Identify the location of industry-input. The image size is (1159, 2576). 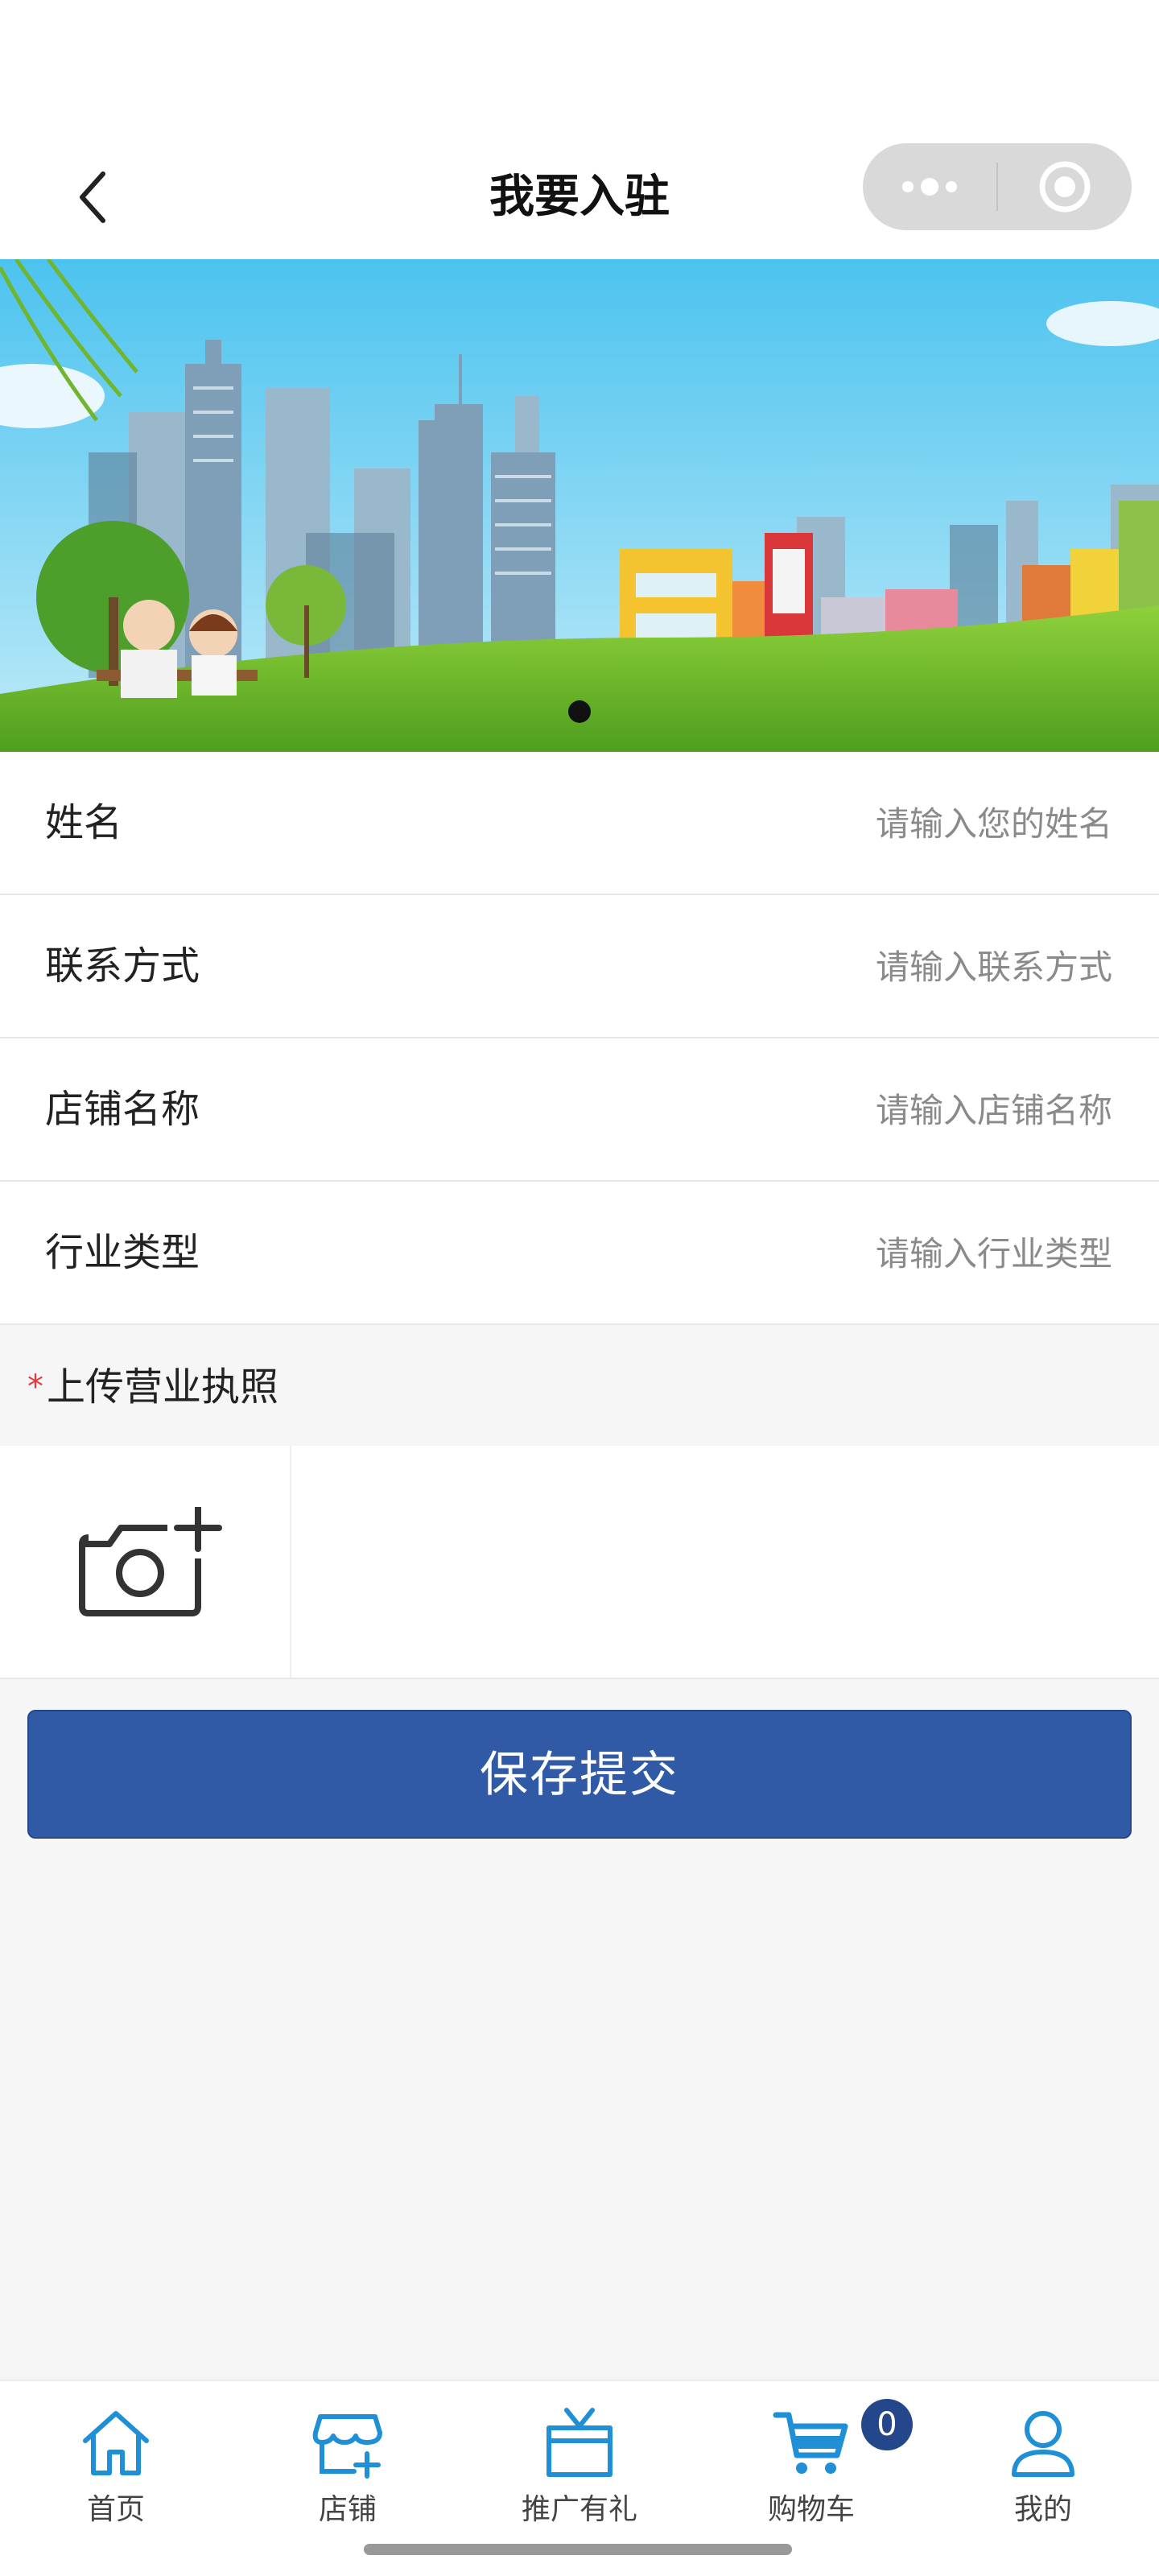
(830, 1253).